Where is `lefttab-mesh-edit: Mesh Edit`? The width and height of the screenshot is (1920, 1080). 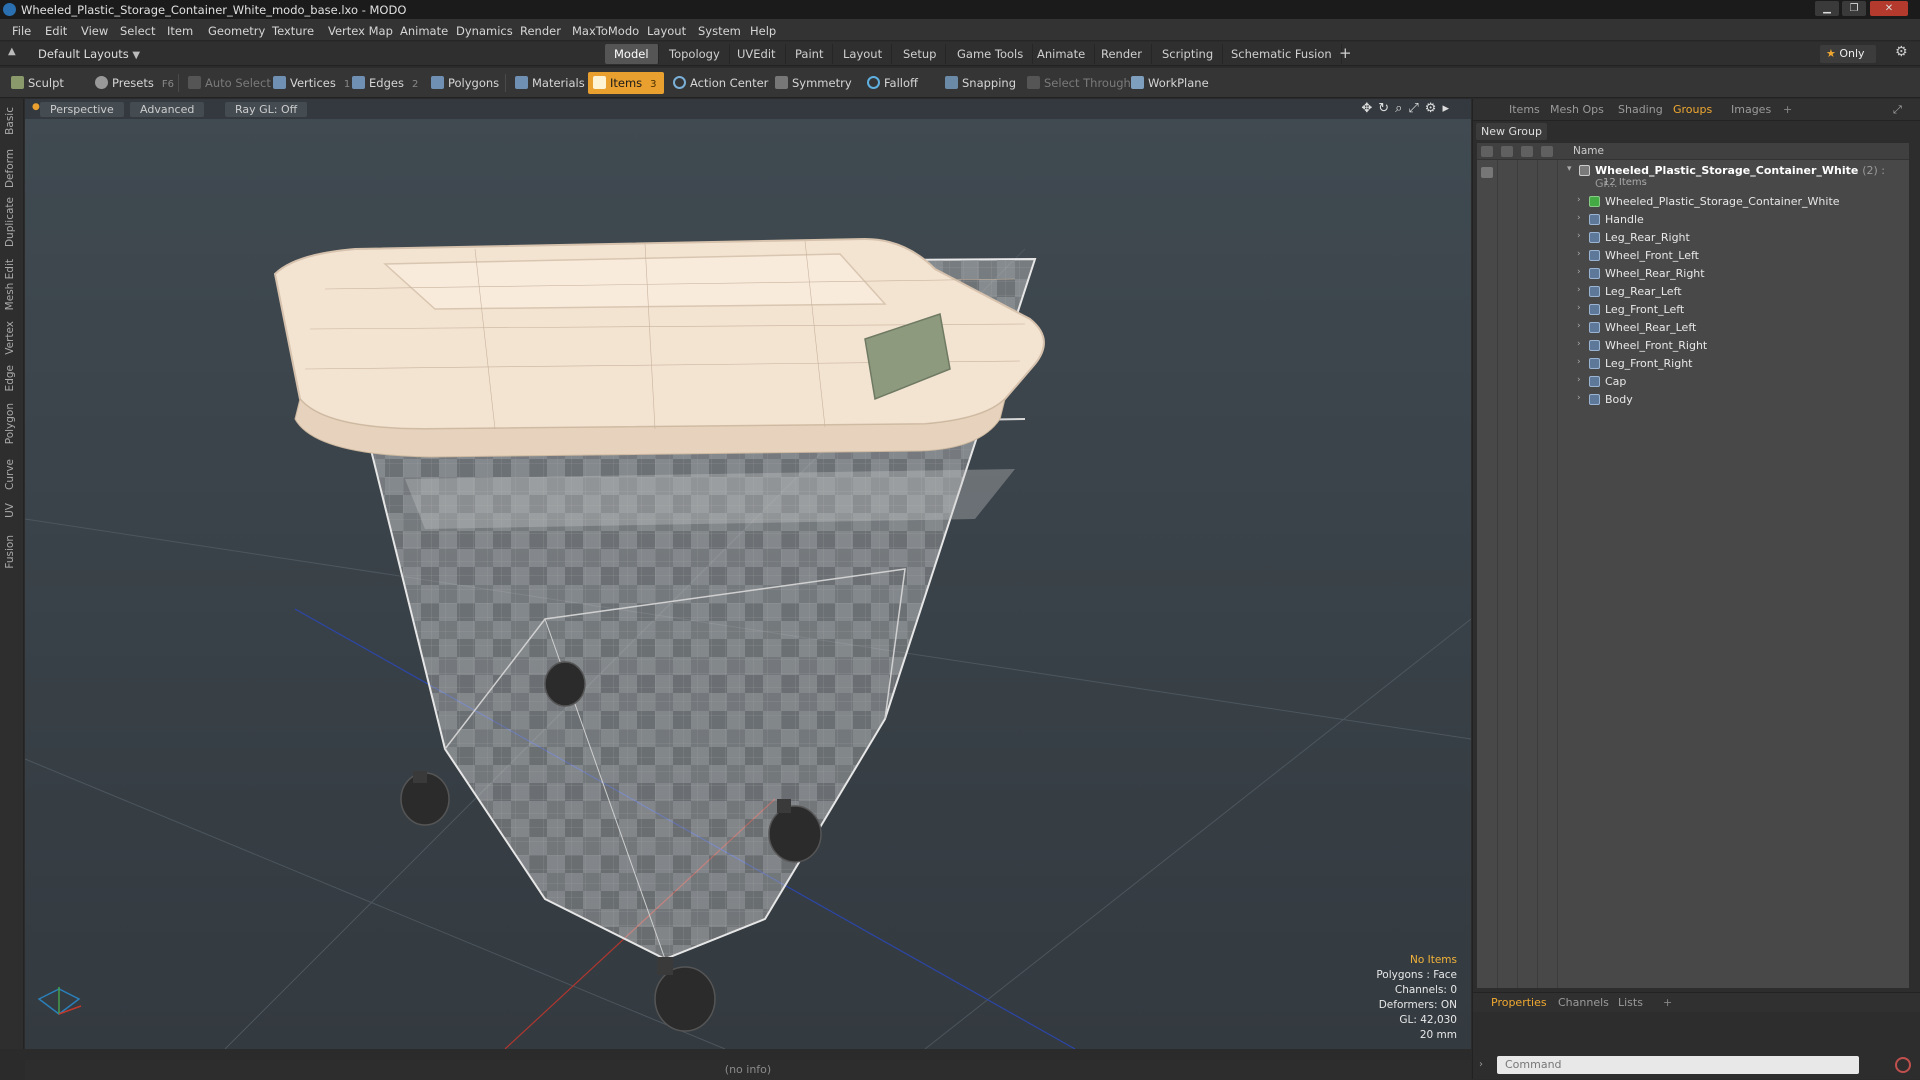 lefttab-mesh-edit: Mesh Edit is located at coordinates (10, 284).